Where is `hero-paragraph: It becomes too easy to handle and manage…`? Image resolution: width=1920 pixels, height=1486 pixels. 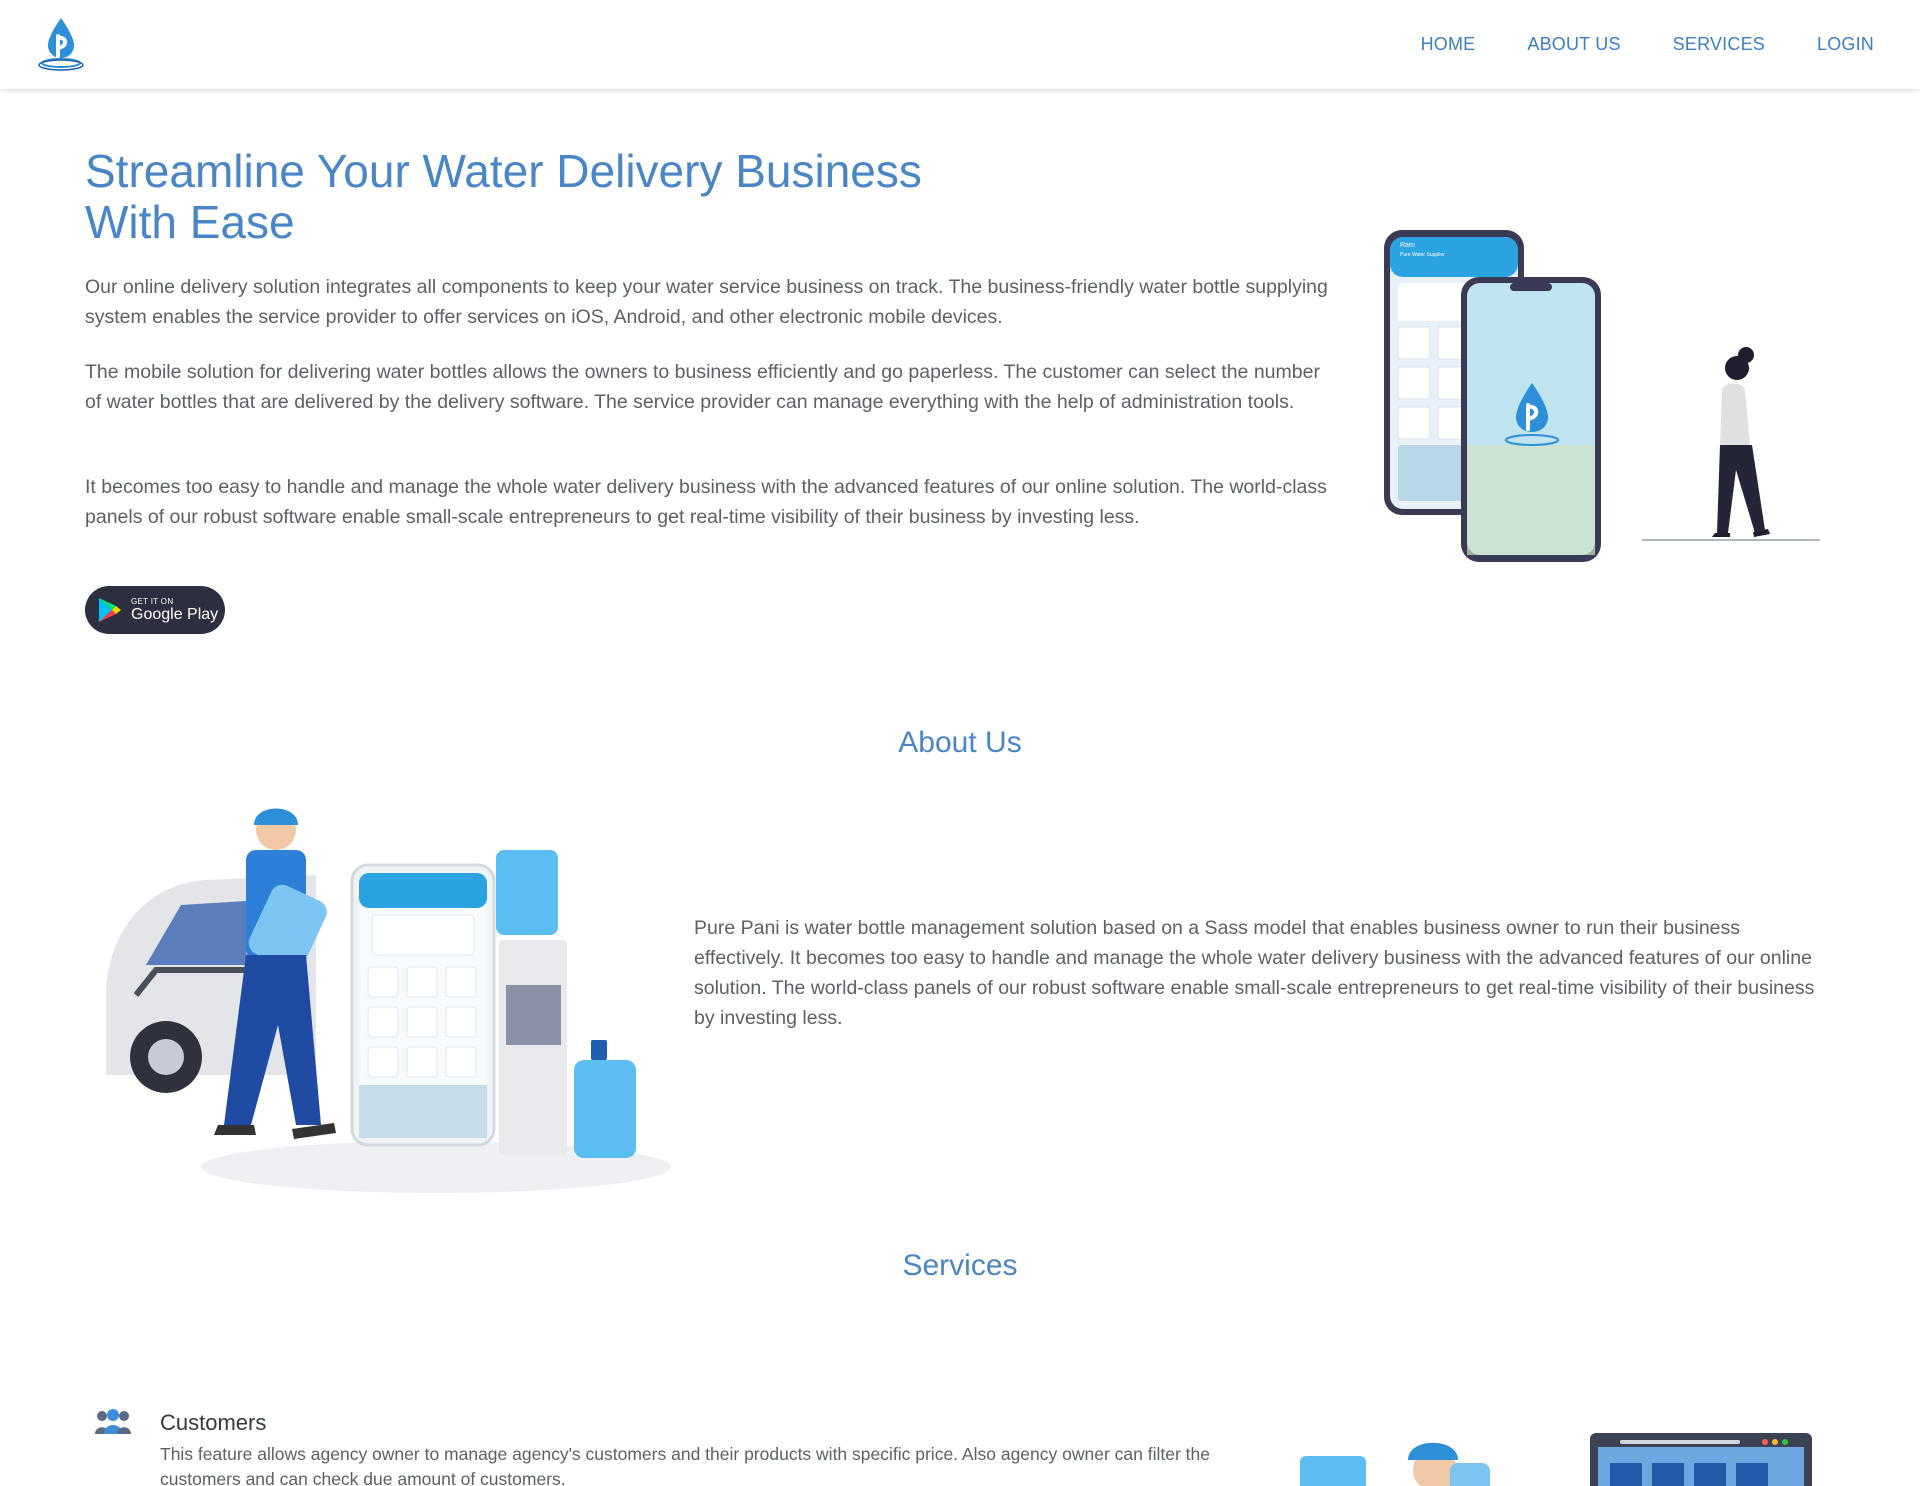
hero-paragraph: It becomes too easy to handle and manage… is located at coordinates (706, 502).